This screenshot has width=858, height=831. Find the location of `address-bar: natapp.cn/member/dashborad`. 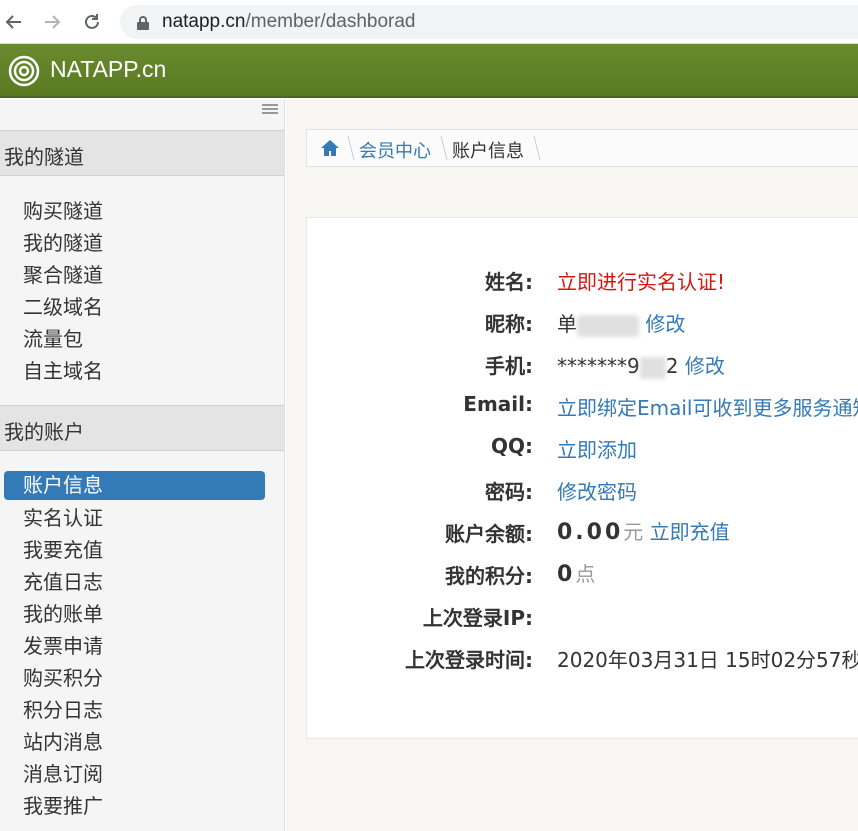

address-bar: natapp.cn/member/dashborad is located at coordinates (489, 22).